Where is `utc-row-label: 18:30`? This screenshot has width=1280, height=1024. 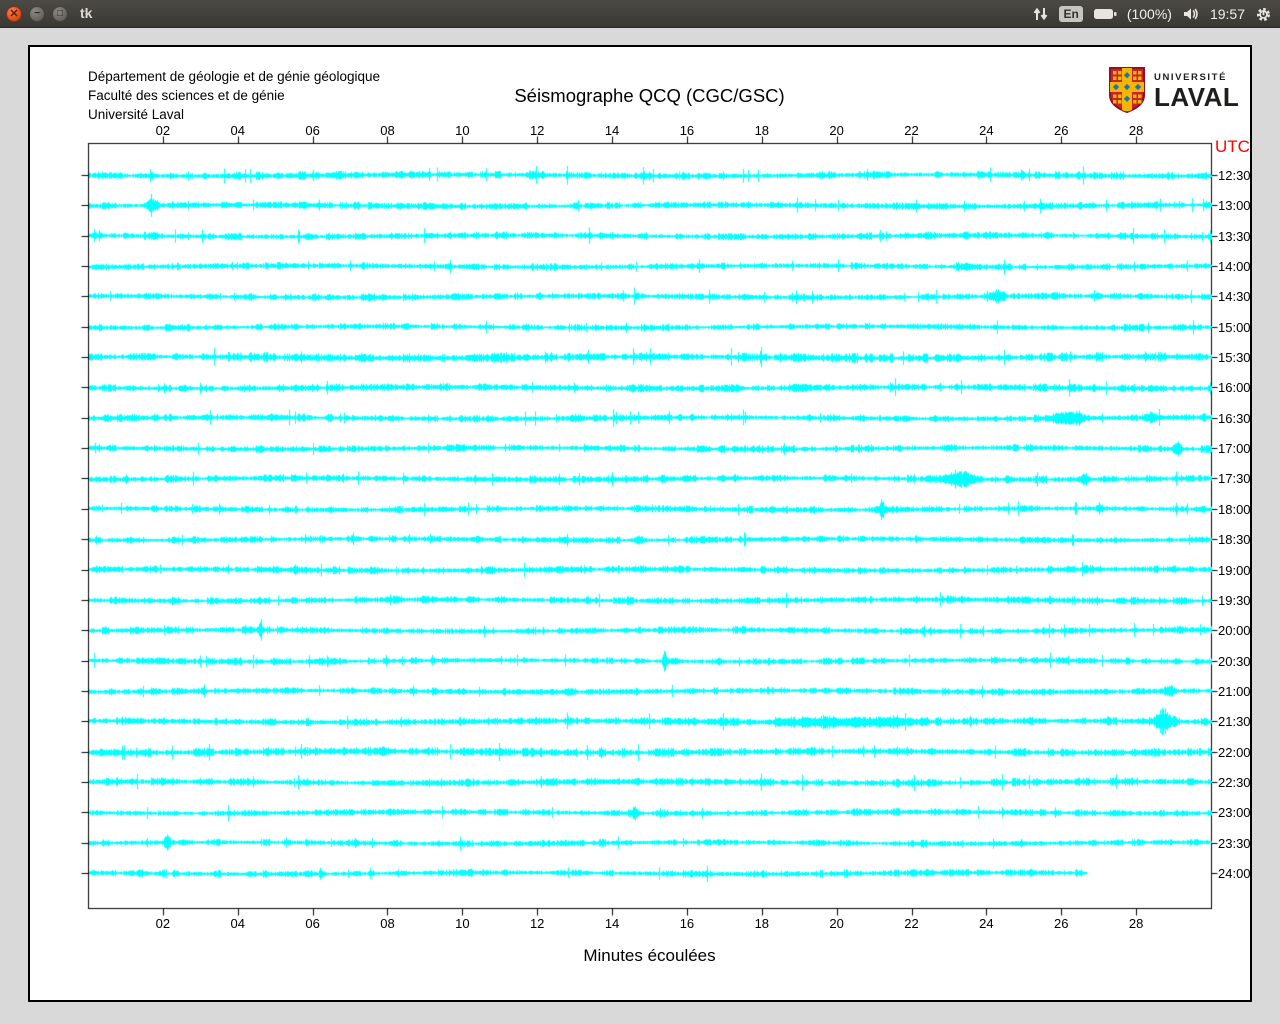 utc-row-label: 18:30 is located at coordinates (1234, 539).